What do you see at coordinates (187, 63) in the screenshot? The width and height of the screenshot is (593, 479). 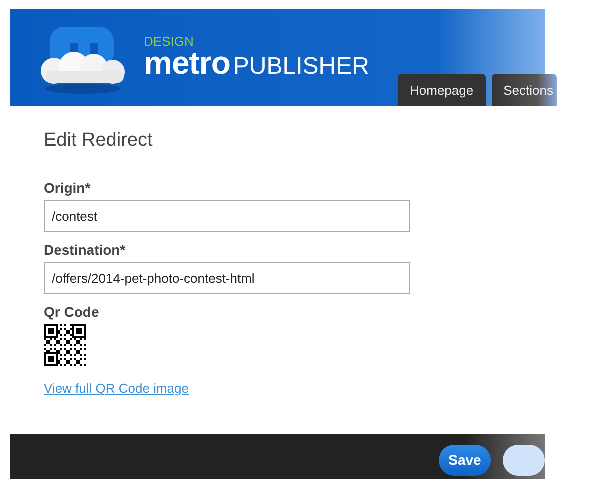 I see `brand-name: metro` at bounding box center [187, 63].